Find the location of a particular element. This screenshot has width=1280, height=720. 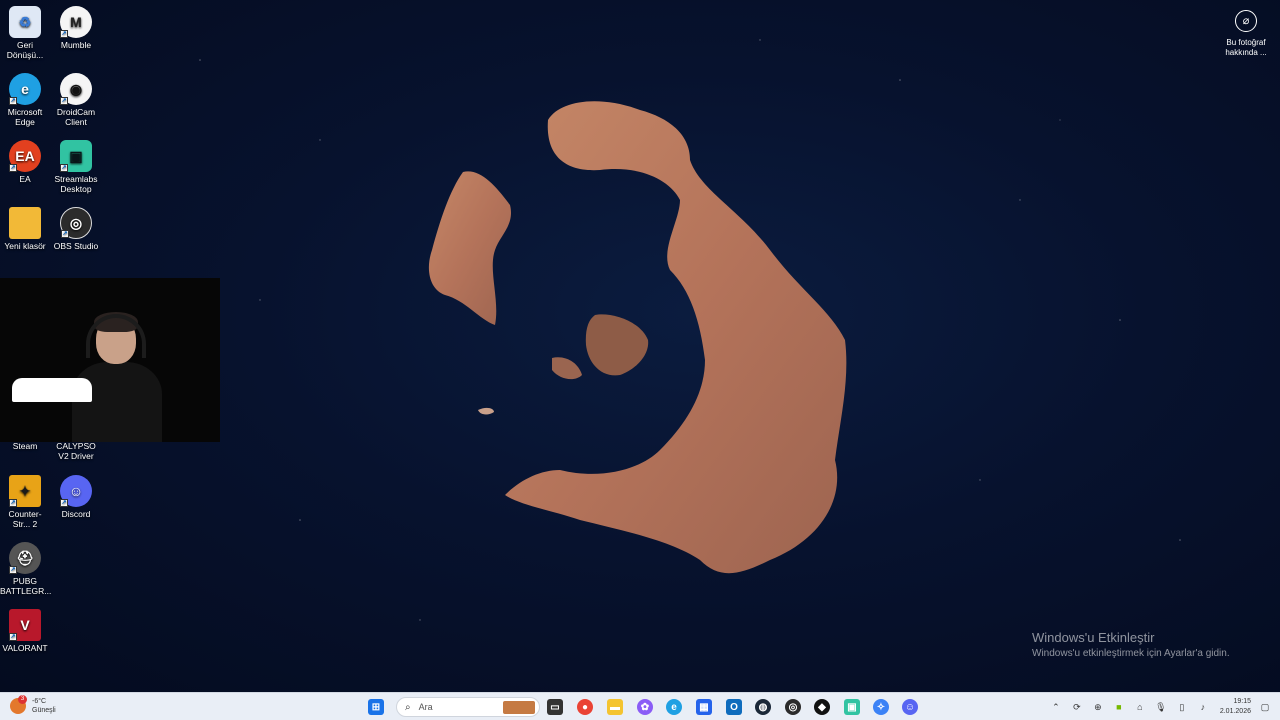

webcam-person-body is located at coordinates (117, 402).